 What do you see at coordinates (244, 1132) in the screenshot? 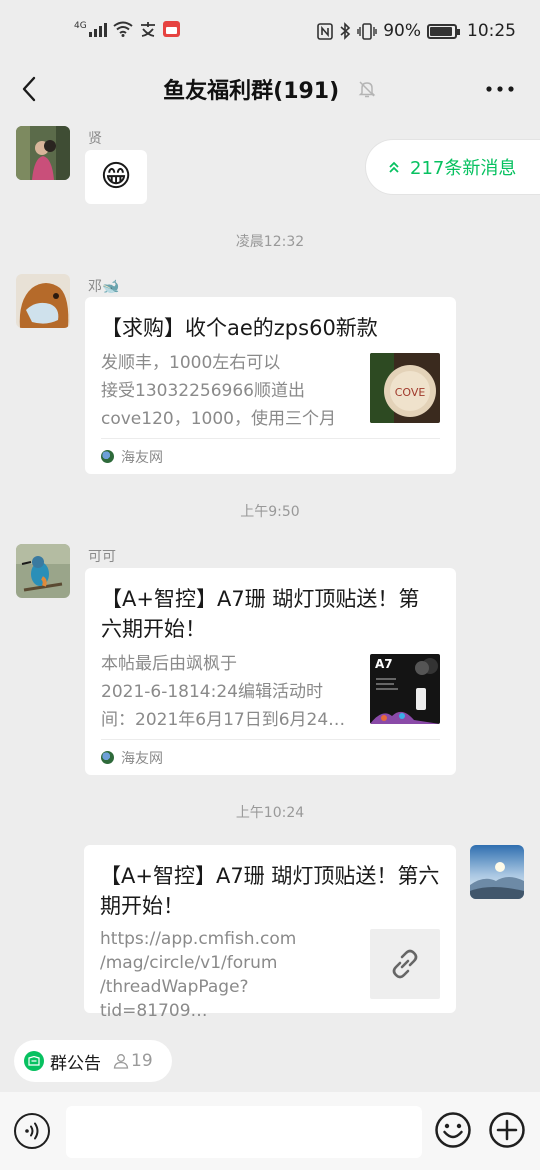
I see `message-input` at bounding box center [244, 1132].